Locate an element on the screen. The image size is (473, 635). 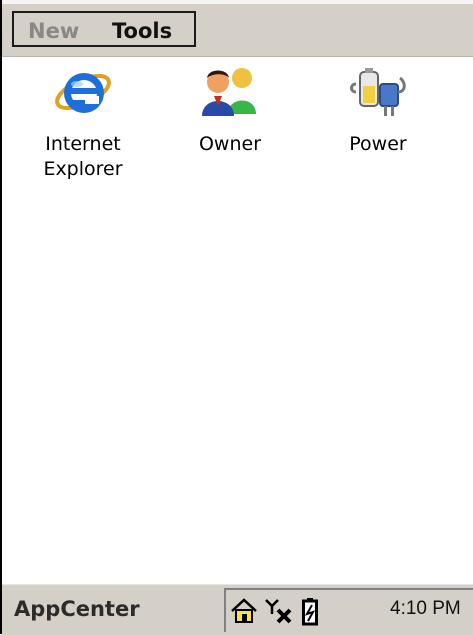
label-line-1: Owner is located at coordinates (230, 144).